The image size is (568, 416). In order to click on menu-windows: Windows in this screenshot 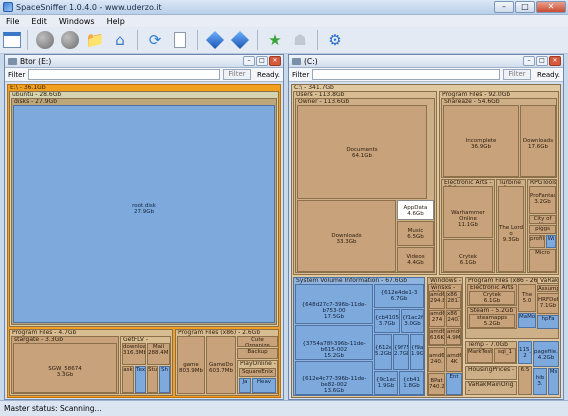, I will do `click(77, 21)`.